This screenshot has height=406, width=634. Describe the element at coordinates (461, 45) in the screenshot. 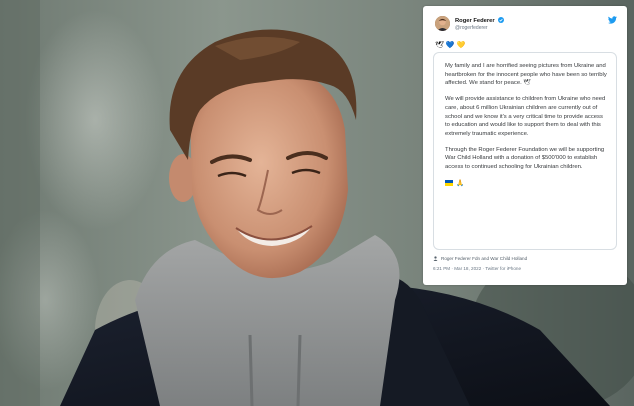

I see `yellow-heart-emoji: 💛` at that location.